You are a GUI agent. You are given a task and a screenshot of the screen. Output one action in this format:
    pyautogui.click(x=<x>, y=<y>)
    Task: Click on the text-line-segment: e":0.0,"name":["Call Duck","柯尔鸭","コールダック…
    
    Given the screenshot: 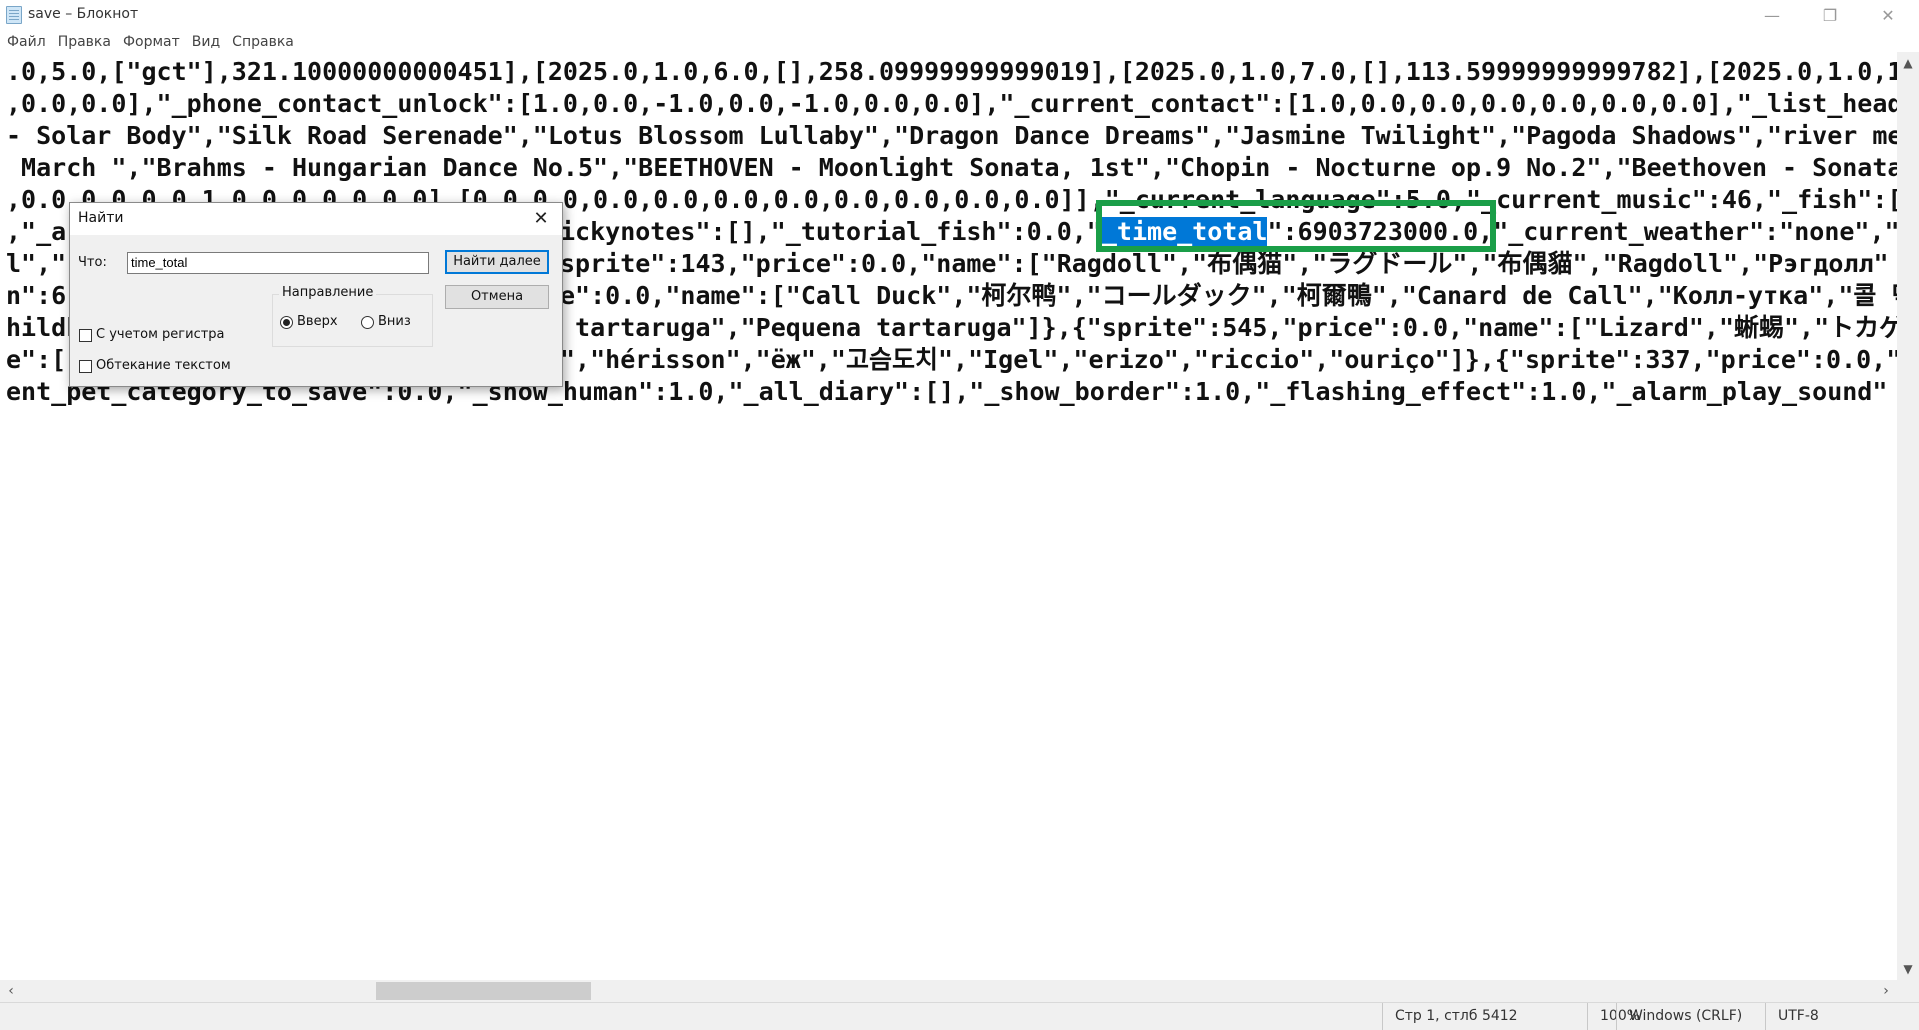 What is the action you would take?
    pyautogui.click(x=1228, y=295)
    